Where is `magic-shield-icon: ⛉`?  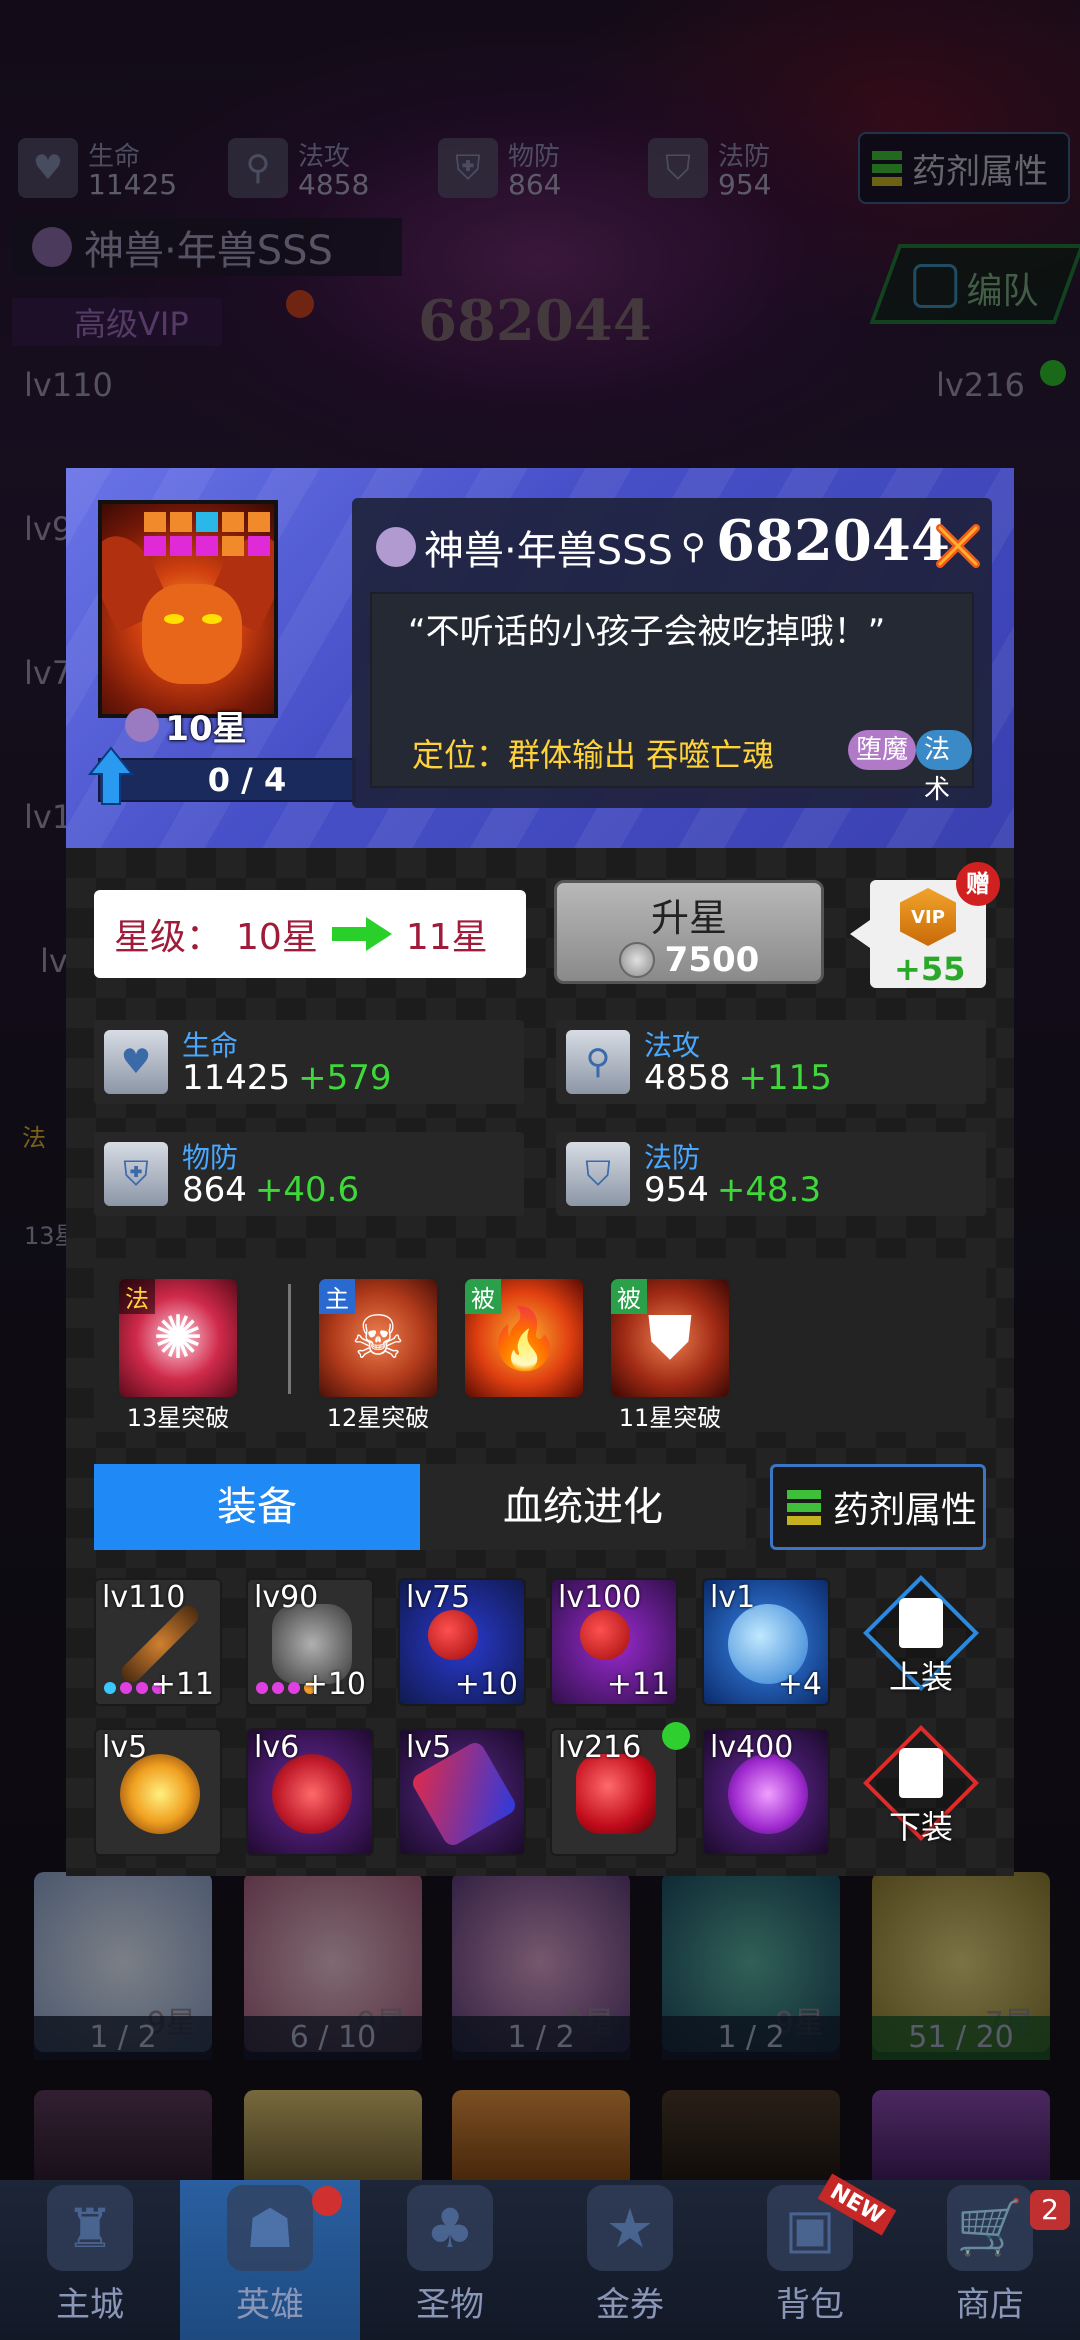
magic-shield-icon: ⛉ is located at coordinates (598, 1174).